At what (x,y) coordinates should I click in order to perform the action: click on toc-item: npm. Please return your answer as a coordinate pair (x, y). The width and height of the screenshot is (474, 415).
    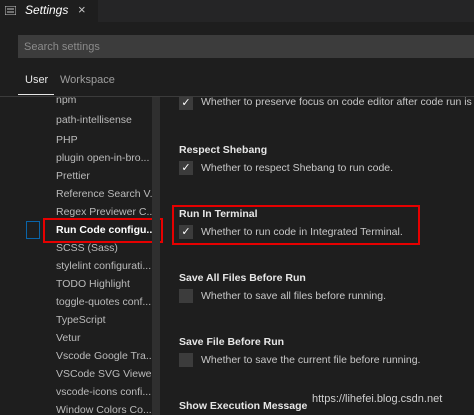
    Looking at the image, I should click on (66, 103).